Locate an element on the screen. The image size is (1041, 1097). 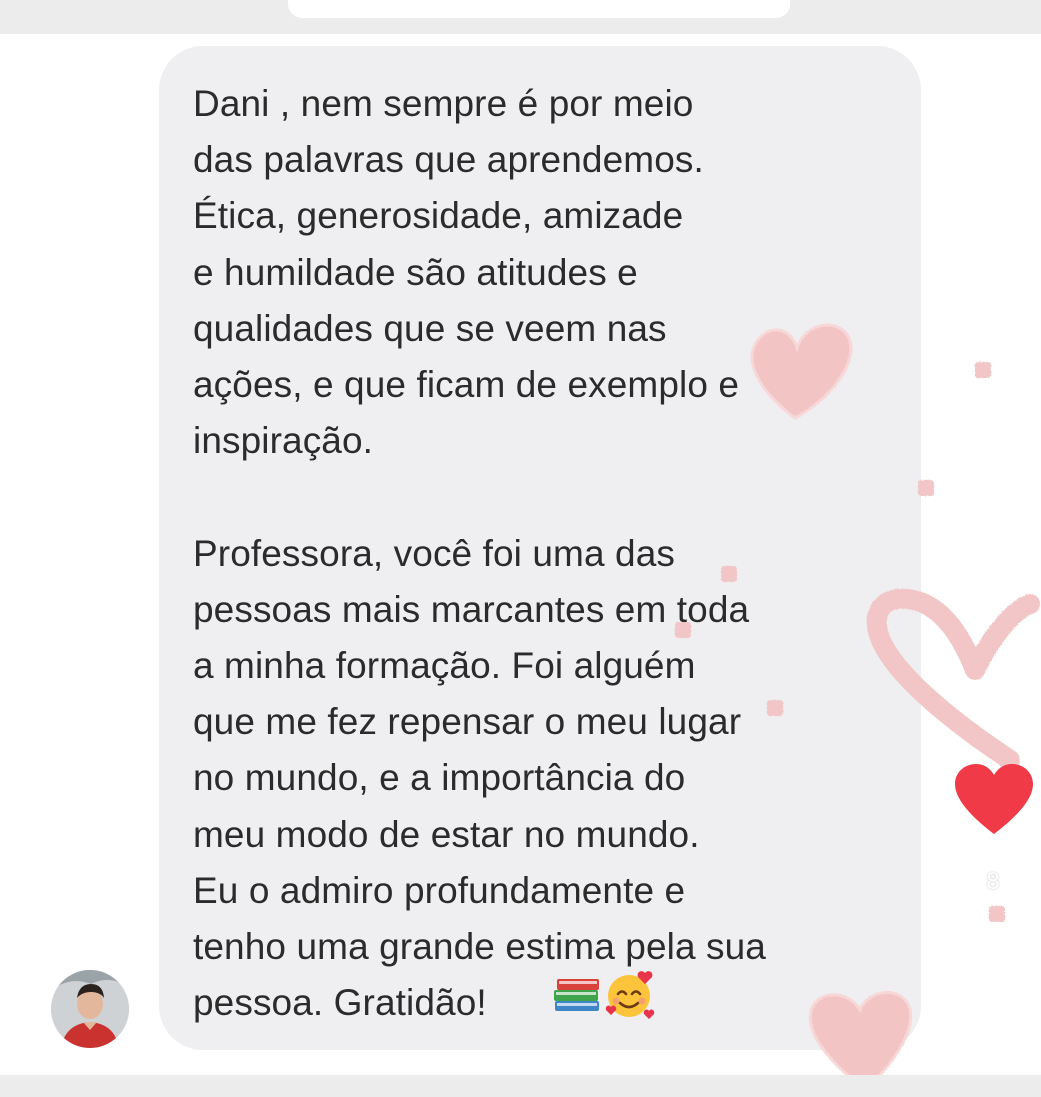
top-input-pill is located at coordinates (539, 9).